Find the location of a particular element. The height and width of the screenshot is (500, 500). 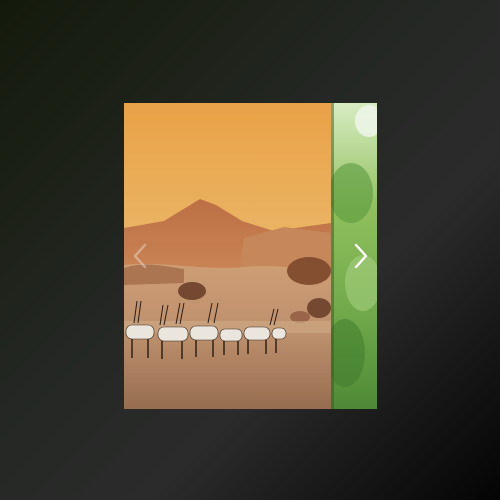

carousel-prev-button is located at coordinates (141, 256).